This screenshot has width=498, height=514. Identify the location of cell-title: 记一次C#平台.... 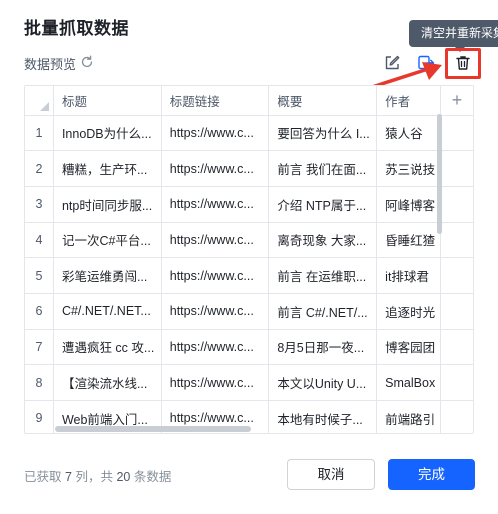
(107, 240).